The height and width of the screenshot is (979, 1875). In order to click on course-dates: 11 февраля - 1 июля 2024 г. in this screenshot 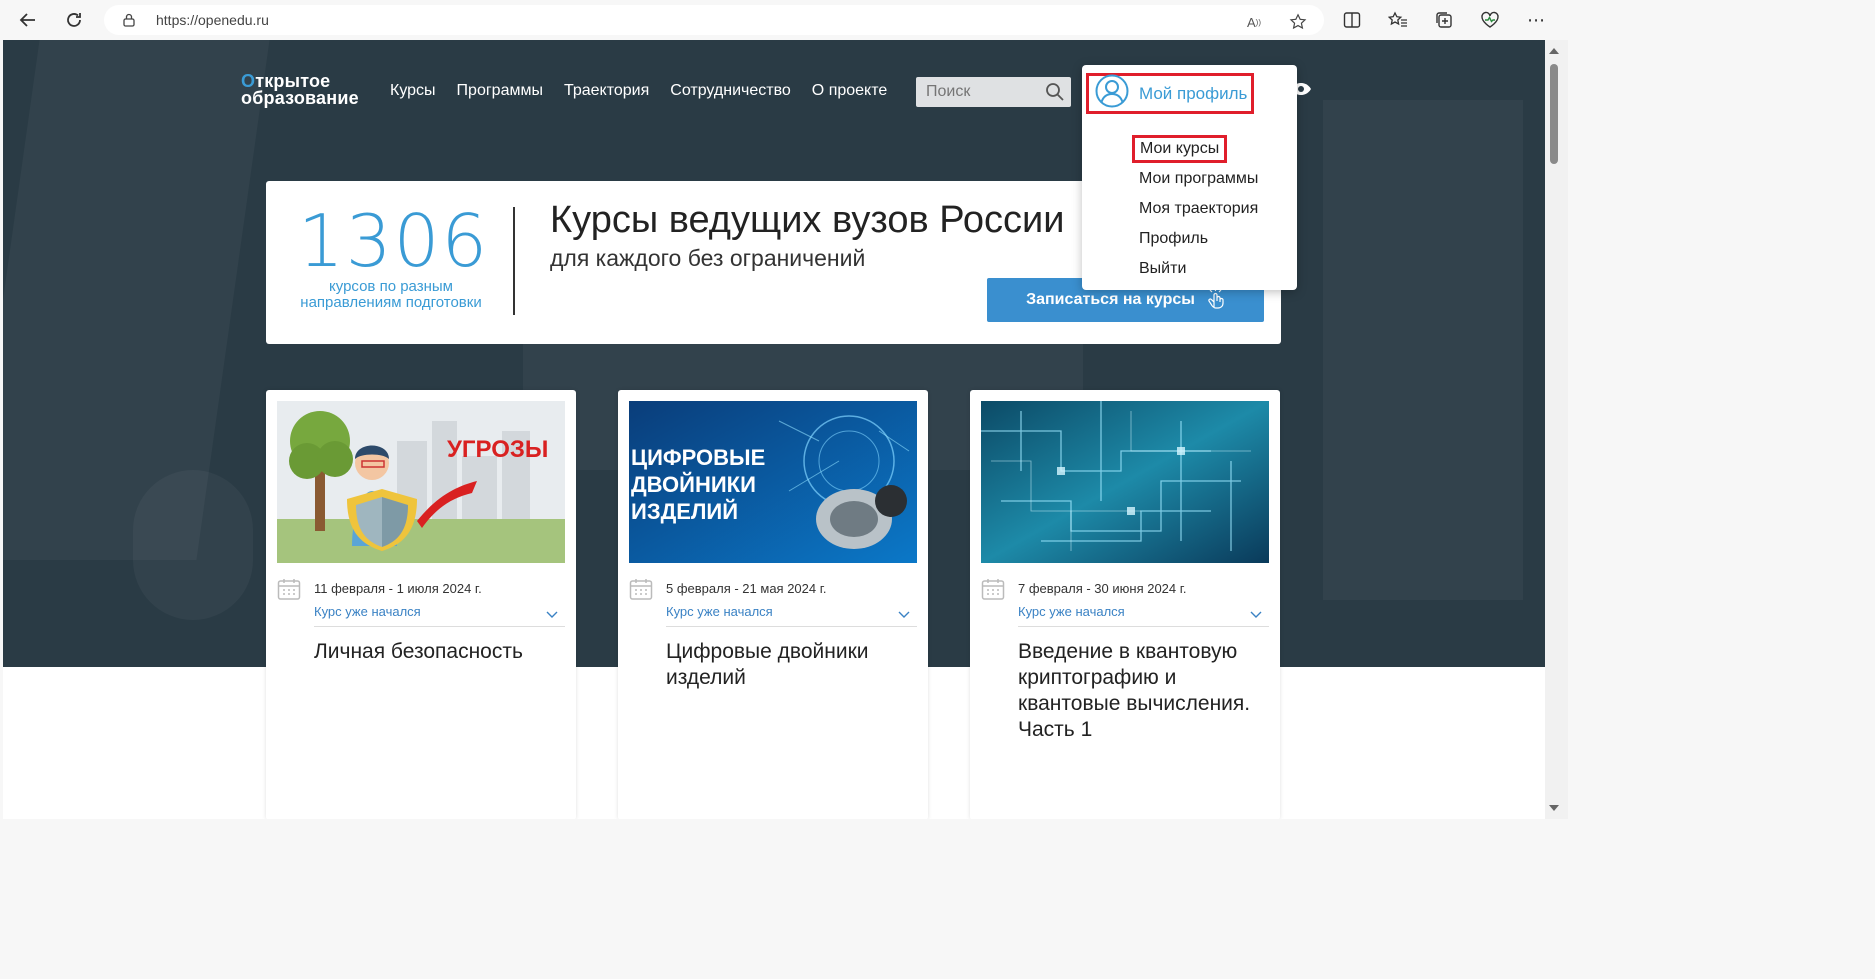, I will do `click(398, 588)`.